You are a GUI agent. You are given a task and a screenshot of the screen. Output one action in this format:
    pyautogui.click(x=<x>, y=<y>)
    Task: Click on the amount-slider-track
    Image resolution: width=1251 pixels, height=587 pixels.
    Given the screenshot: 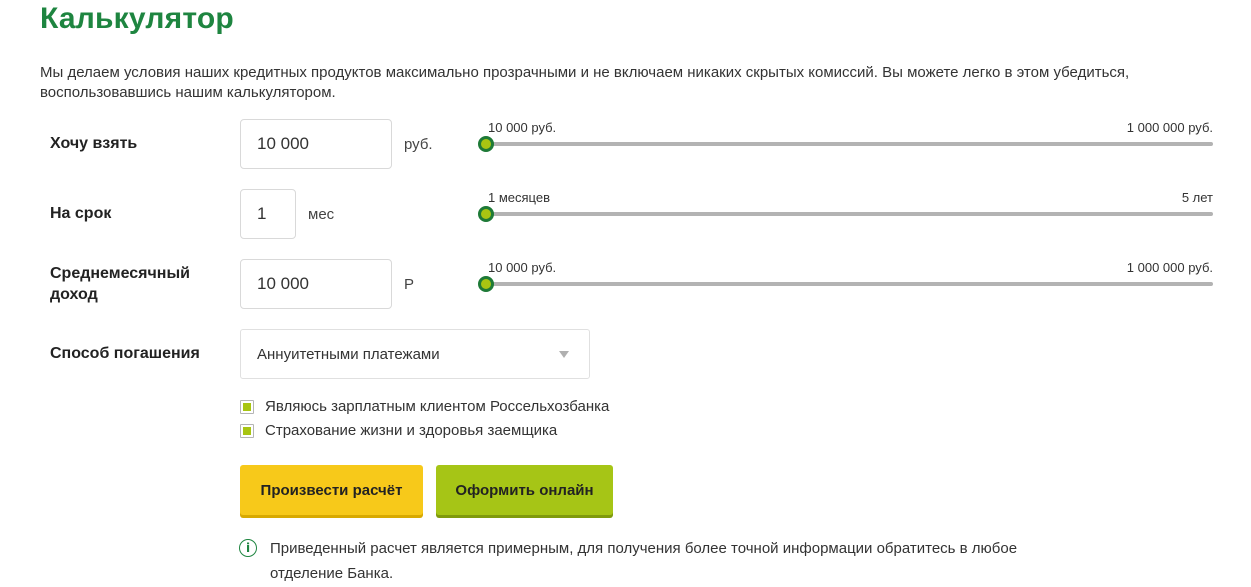 What is the action you would take?
    pyautogui.click(x=849, y=144)
    